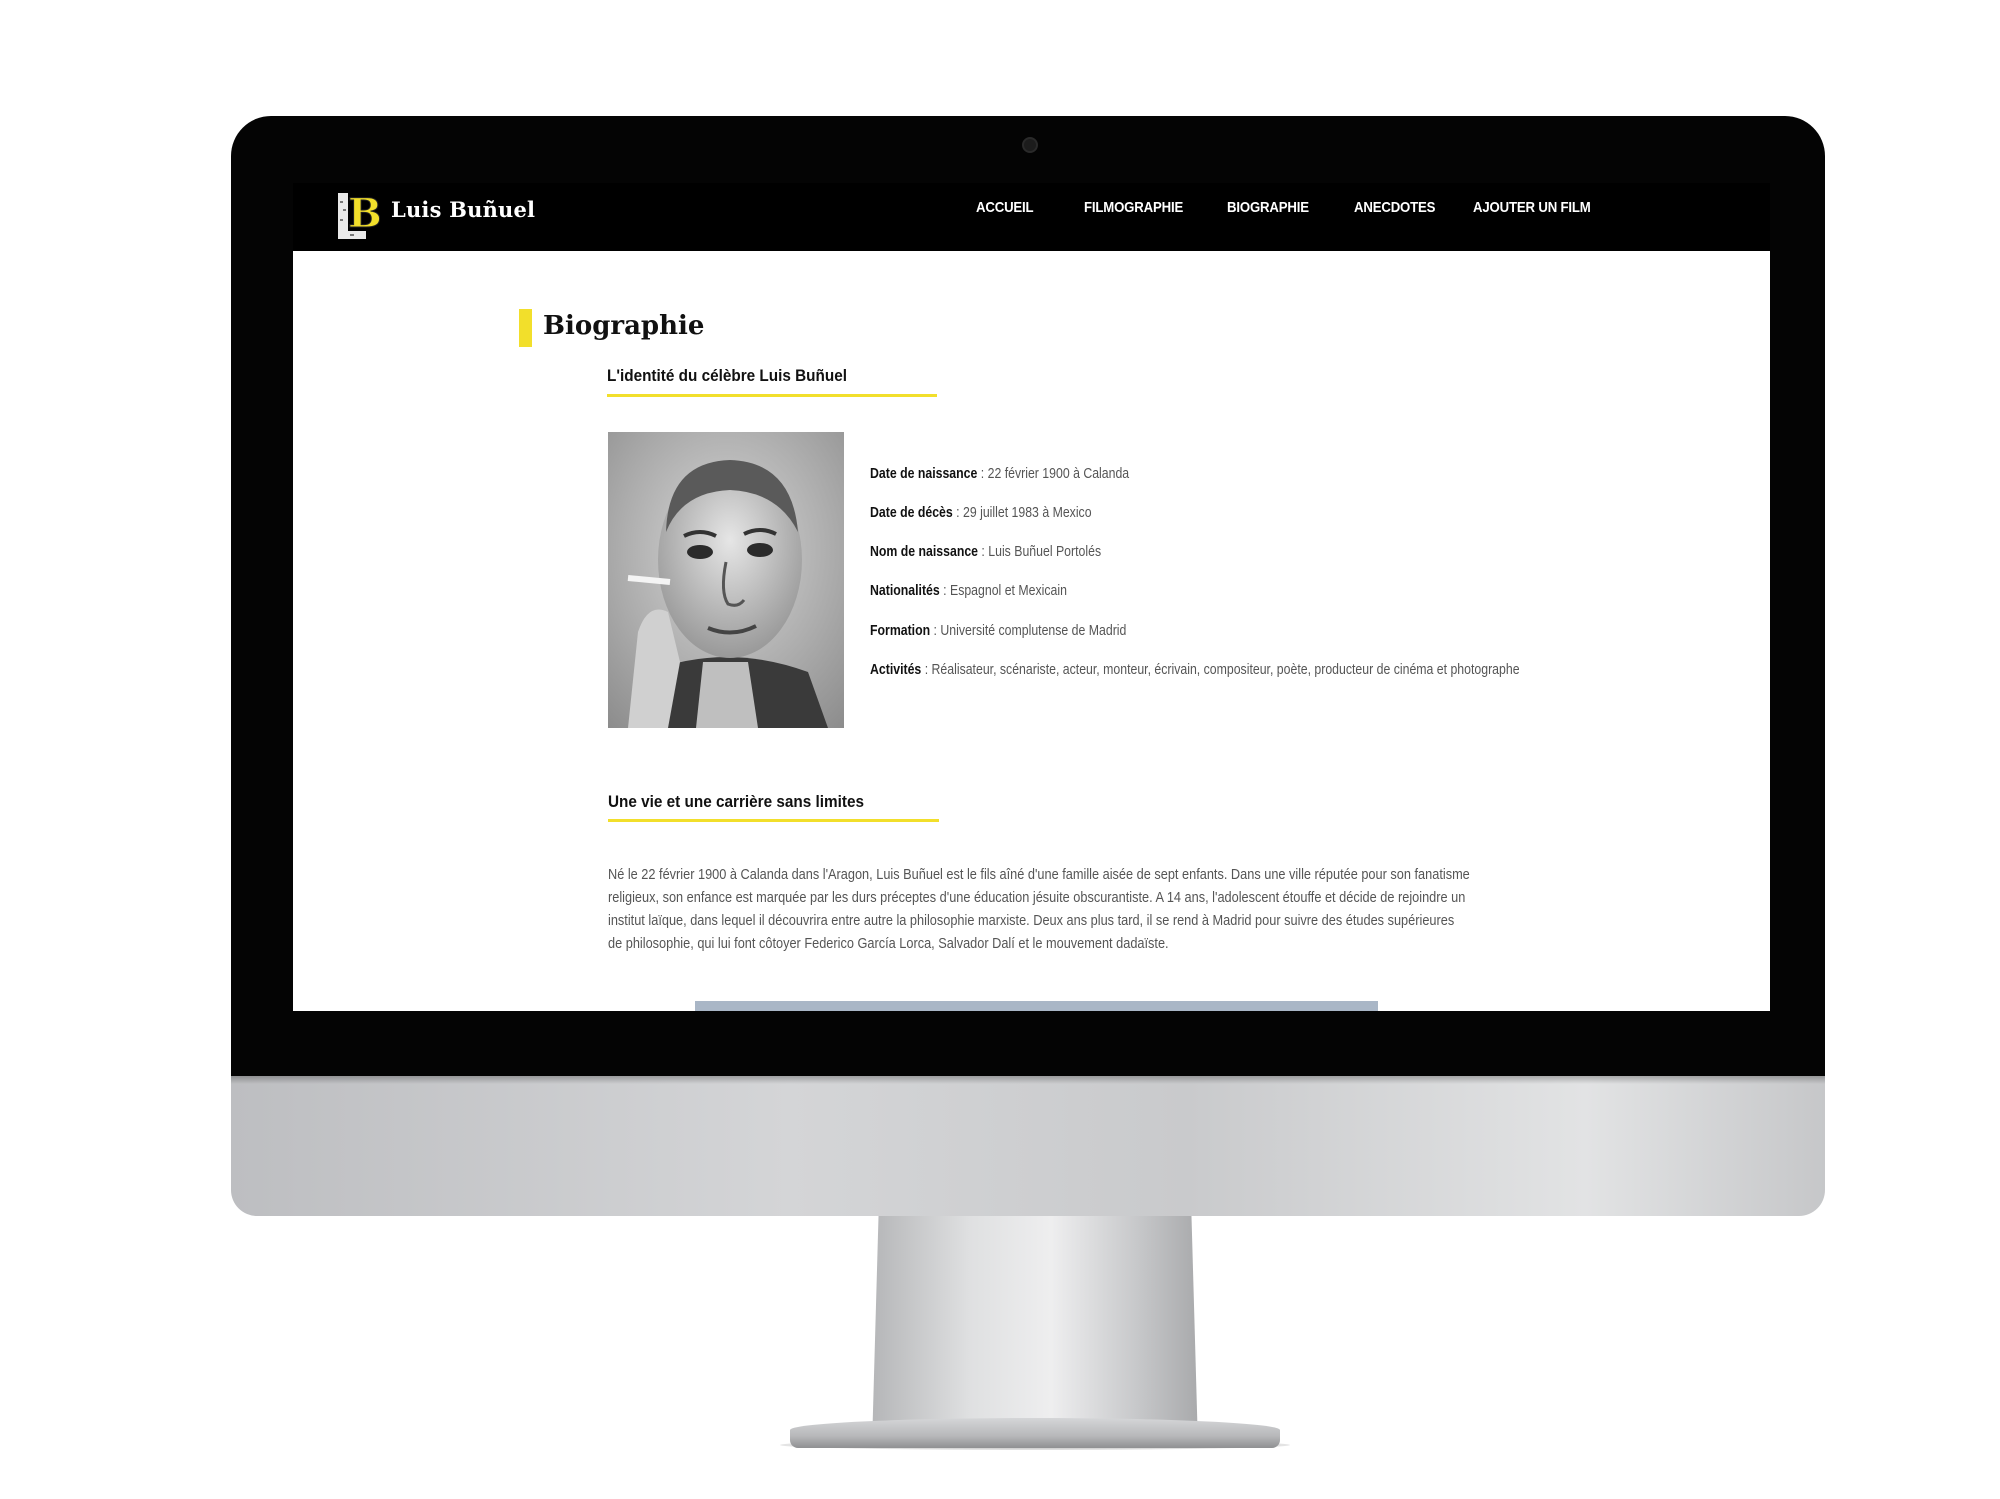 This screenshot has height=1499, width=2000. Describe the element at coordinates (736, 801) in the screenshot. I see `career-heading: Une vie et une carrière sans limites` at that location.